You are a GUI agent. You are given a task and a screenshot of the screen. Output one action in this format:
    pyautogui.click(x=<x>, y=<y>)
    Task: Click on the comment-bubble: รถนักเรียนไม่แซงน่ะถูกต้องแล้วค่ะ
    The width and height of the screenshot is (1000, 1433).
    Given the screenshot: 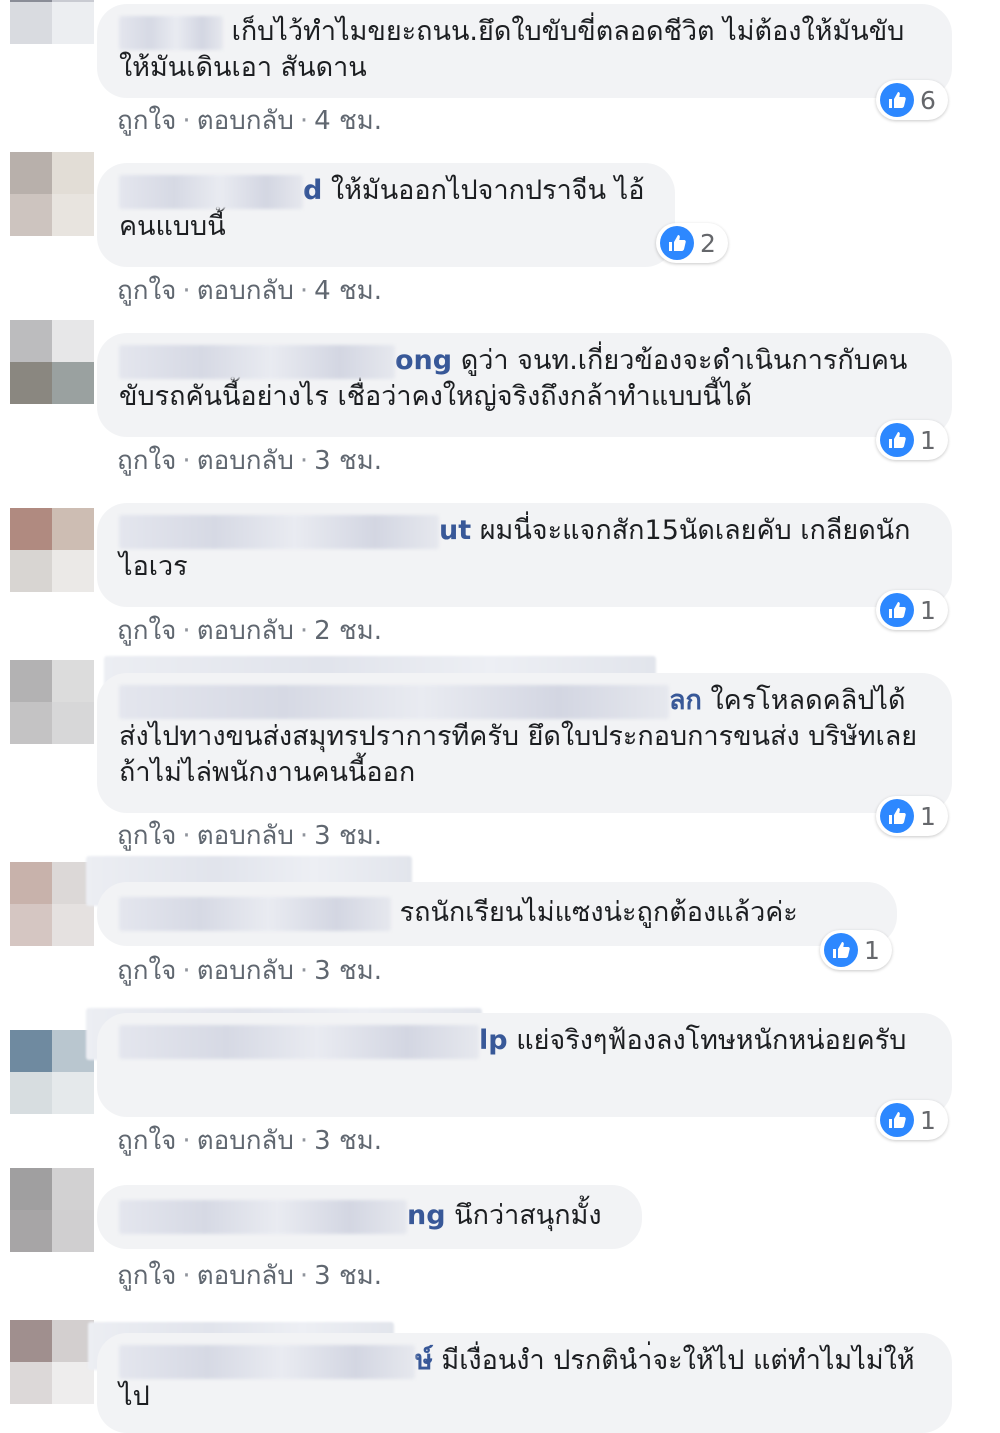 What is the action you would take?
    pyautogui.click(x=497, y=914)
    